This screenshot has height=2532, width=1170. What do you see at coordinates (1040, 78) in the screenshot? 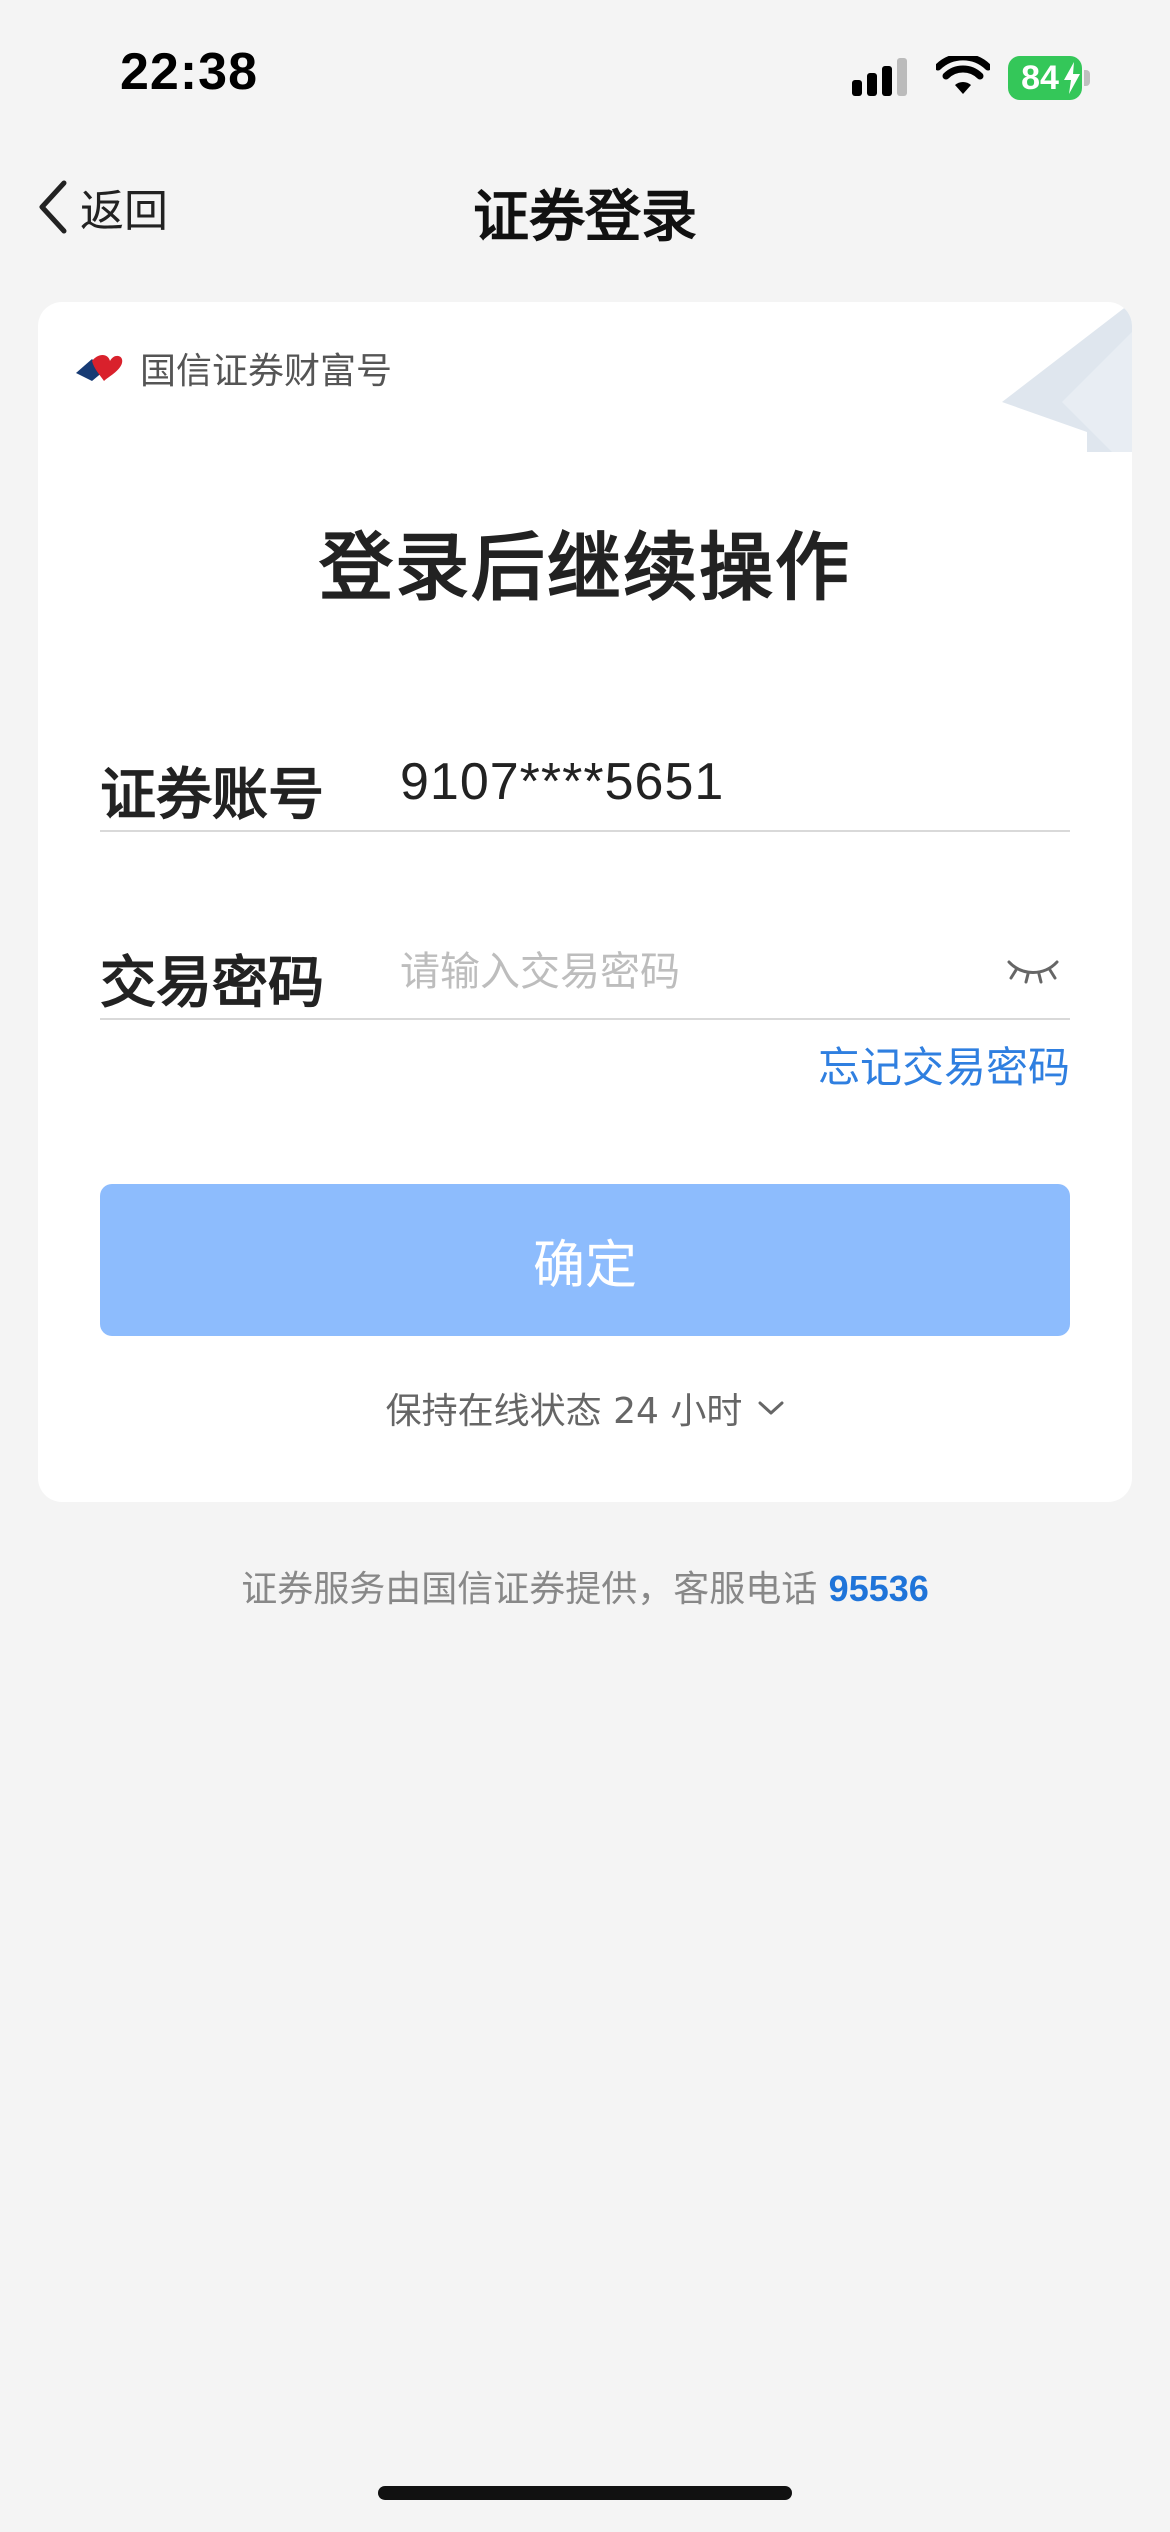
I see `battery-level: 84` at bounding box center [1040, 78].